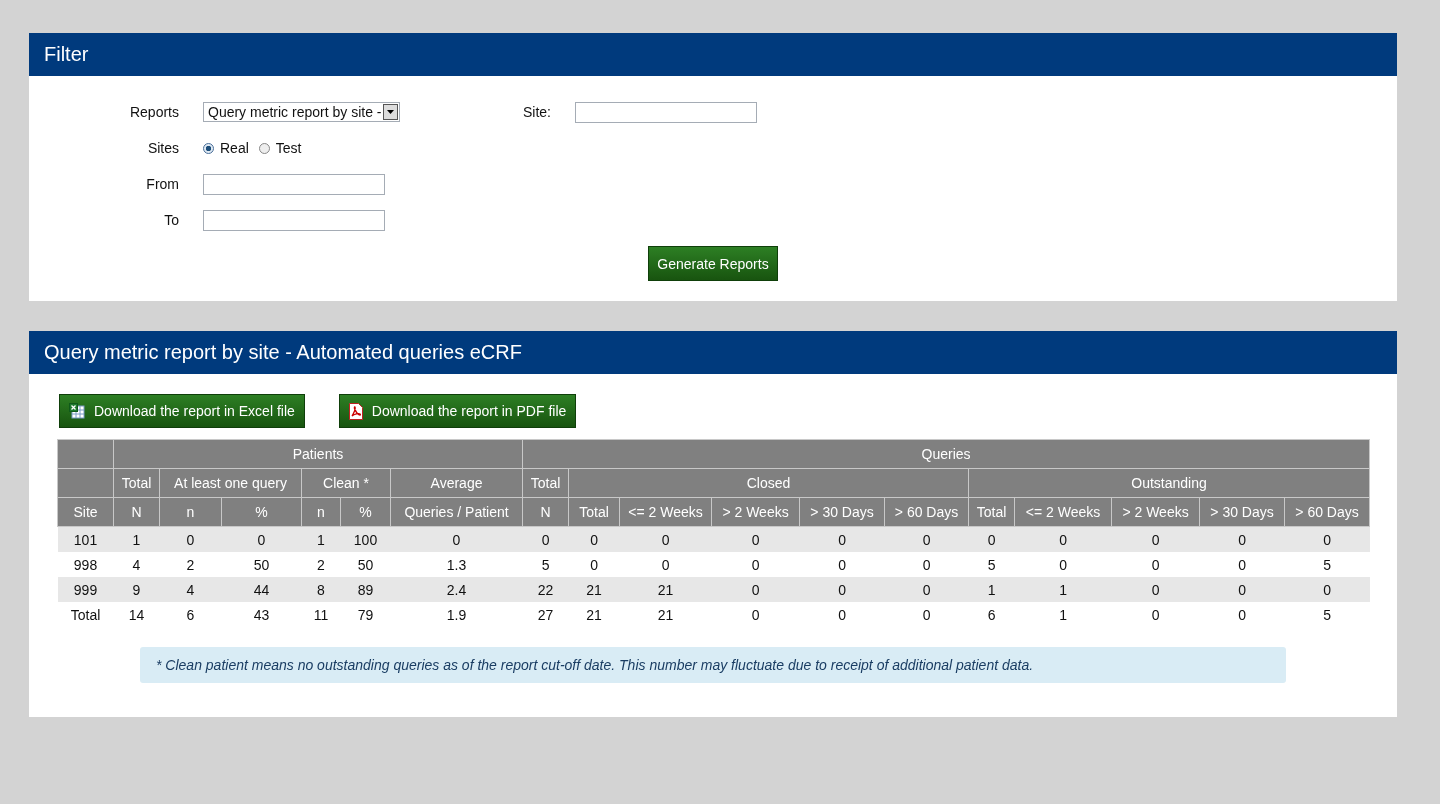  Describe the element at coordinates (136, 589) in the screenshot. I see `table-cell: 9` at that location.